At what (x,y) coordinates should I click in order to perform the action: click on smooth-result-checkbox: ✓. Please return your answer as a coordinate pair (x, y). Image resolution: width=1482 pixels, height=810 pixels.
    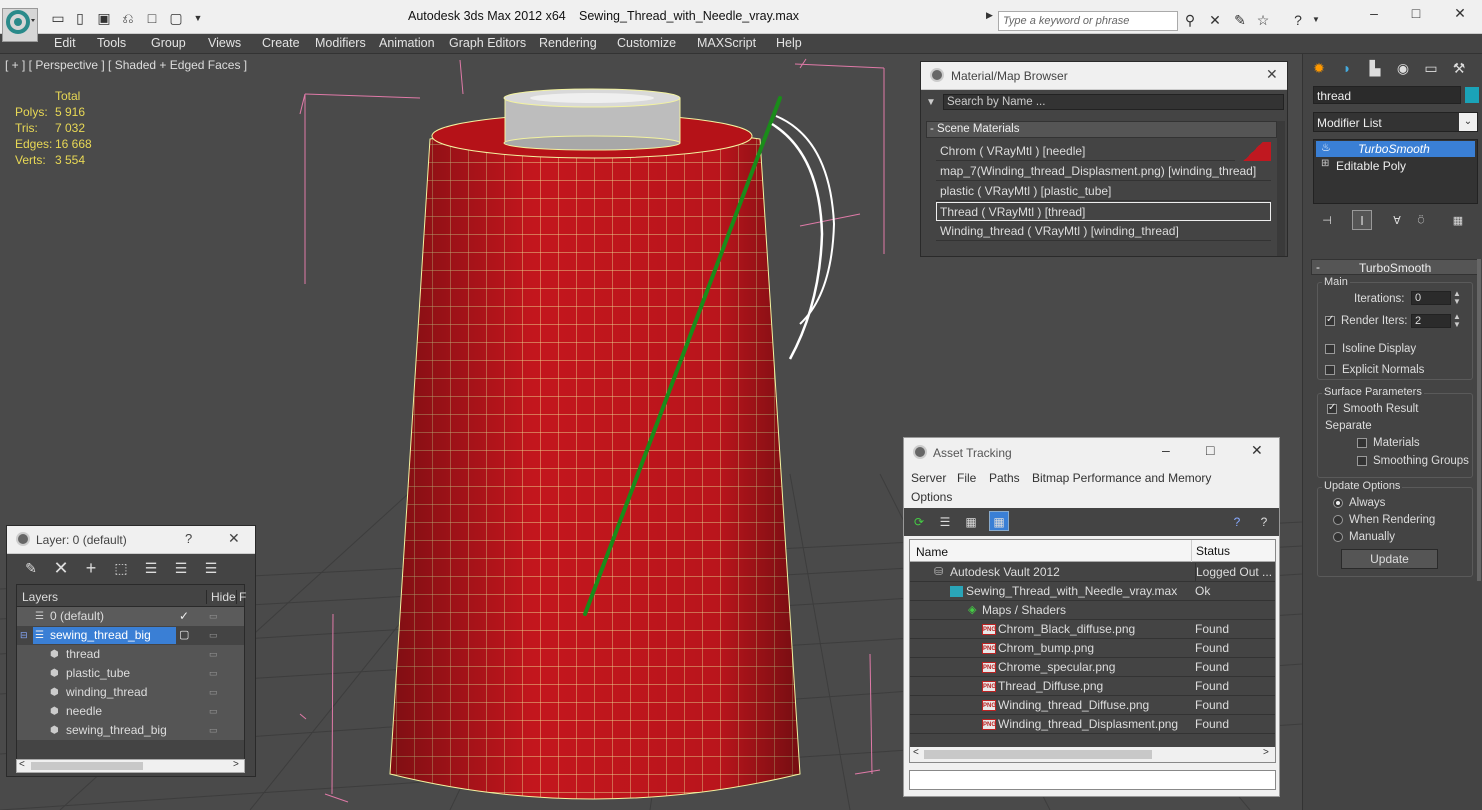
    Looking at the image, I should click on (1332, 408).